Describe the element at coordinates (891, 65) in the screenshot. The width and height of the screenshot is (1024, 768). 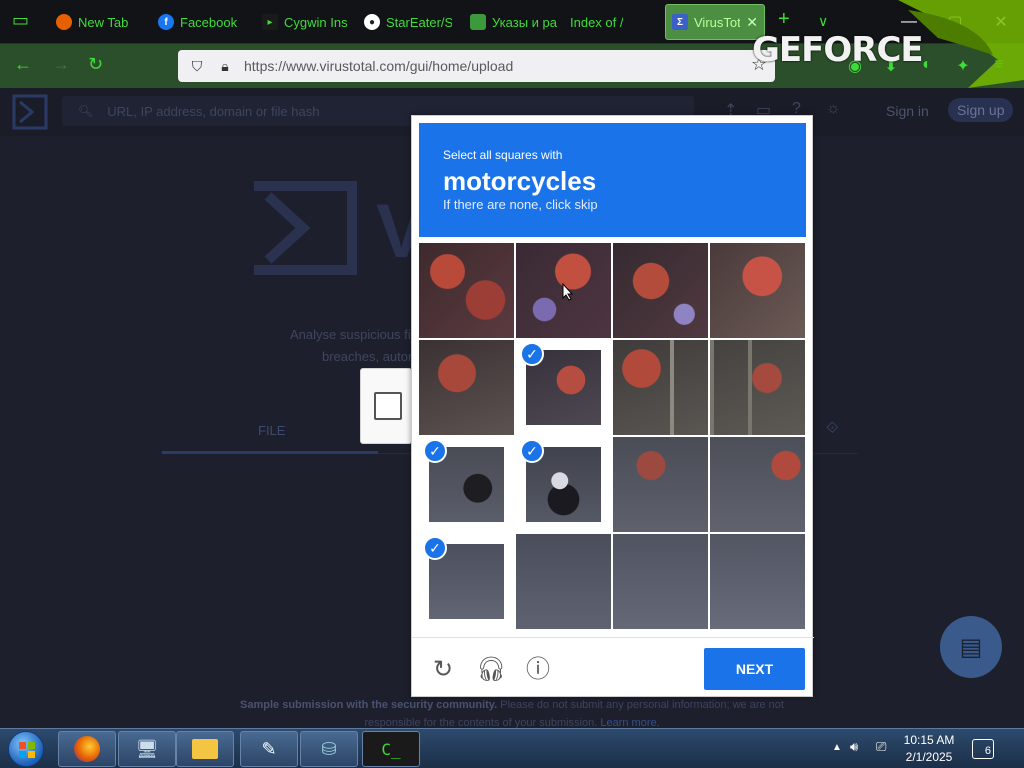
I see `extension-download-icon: ⬇` at that location.